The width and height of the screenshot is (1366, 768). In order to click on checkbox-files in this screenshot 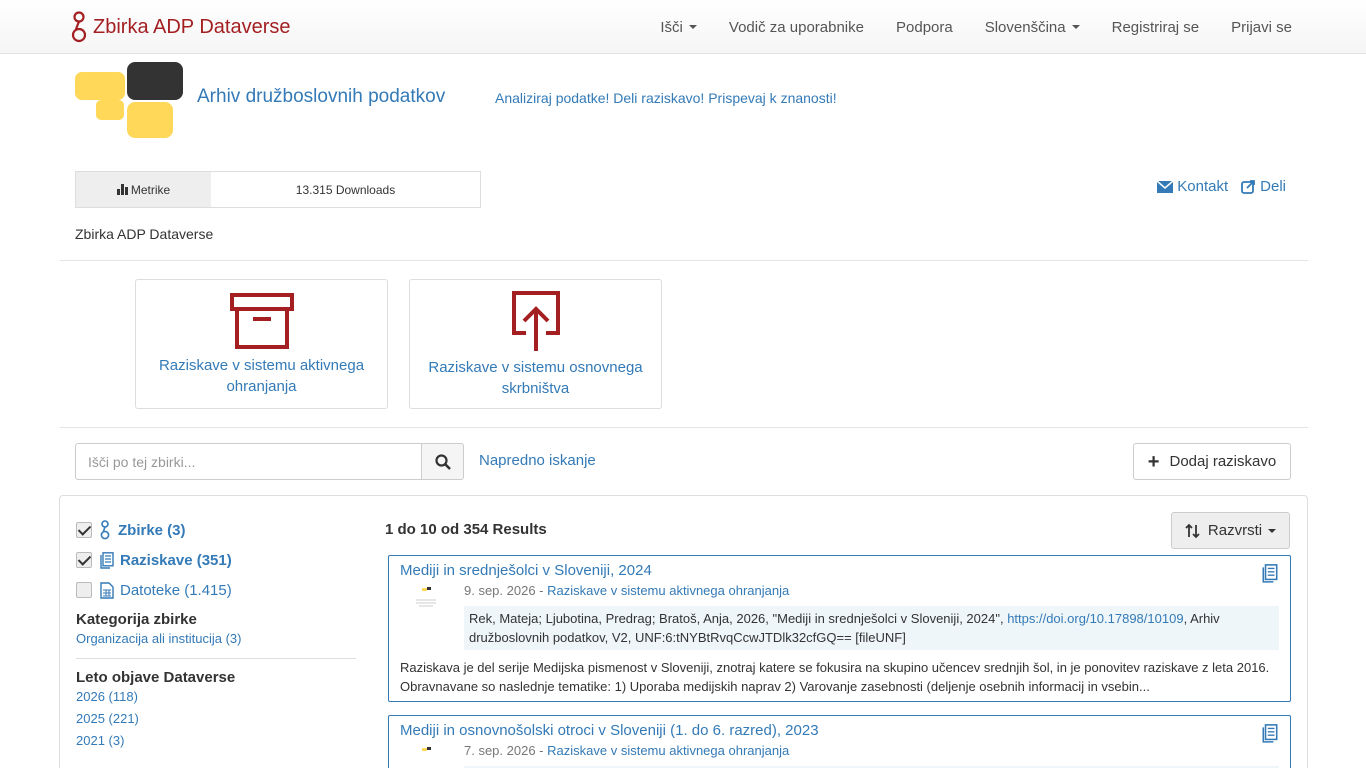, I will do `click(84, 590)`.